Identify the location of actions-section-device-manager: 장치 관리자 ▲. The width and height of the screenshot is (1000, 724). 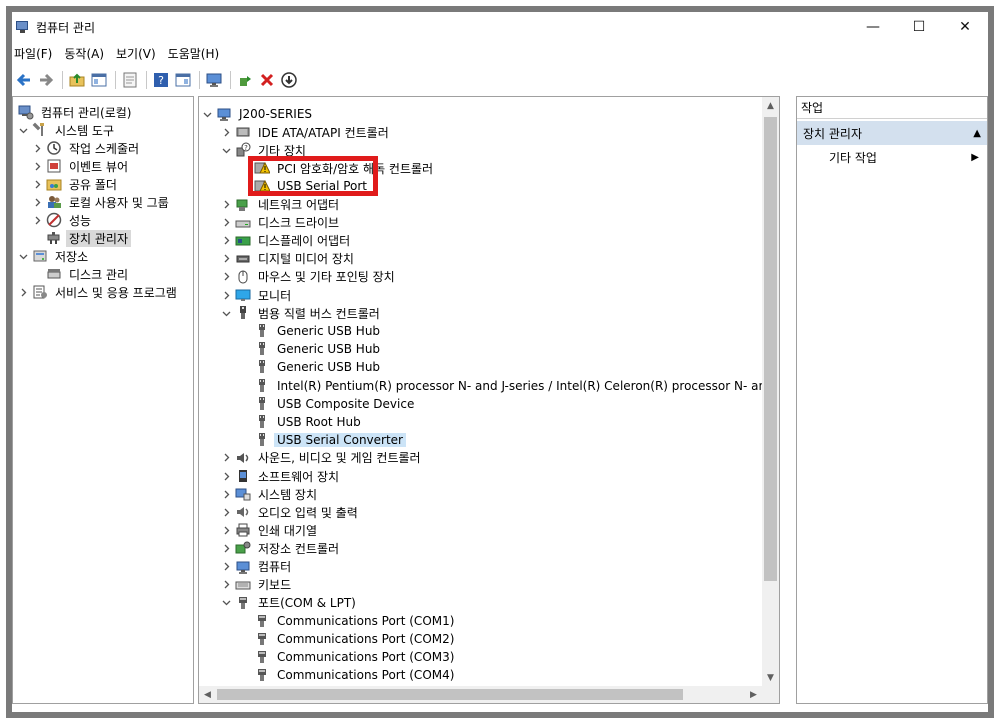
(892, 133).